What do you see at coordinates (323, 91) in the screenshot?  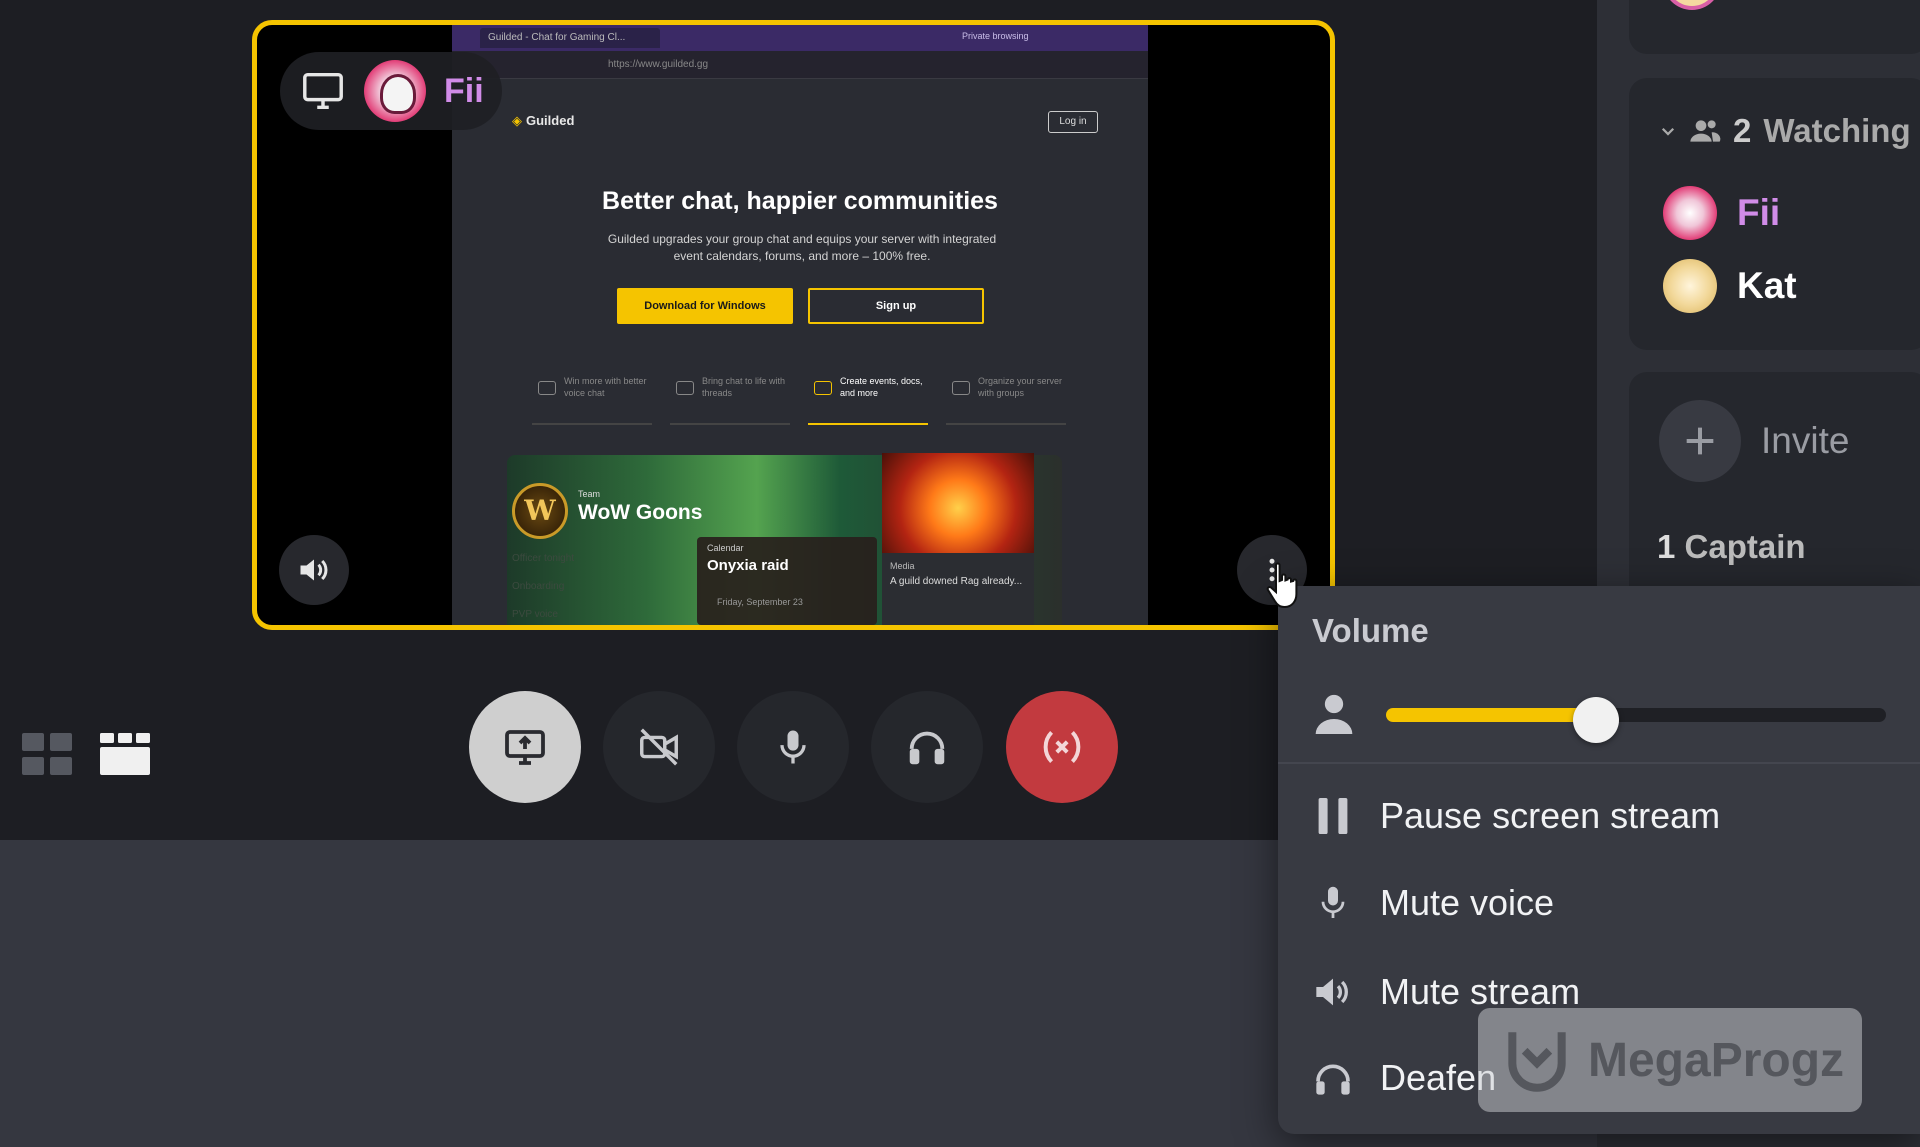 I see `monitor-icon` at bounding box center [323, 91].